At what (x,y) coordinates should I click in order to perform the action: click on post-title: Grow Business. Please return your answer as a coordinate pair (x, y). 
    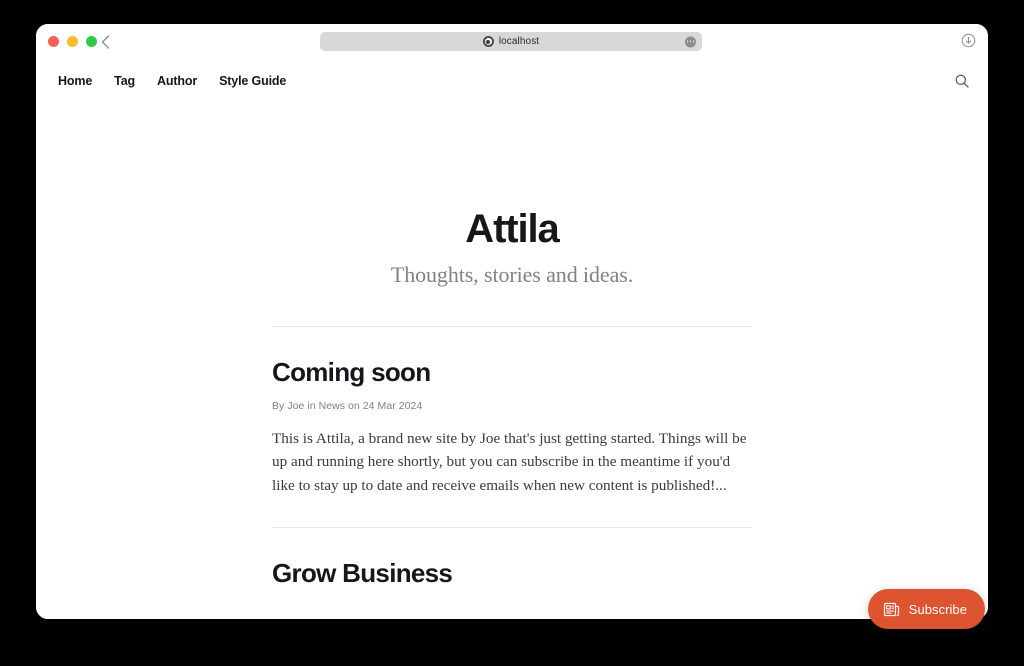
    Looking at the image, I should click on (512, 573).